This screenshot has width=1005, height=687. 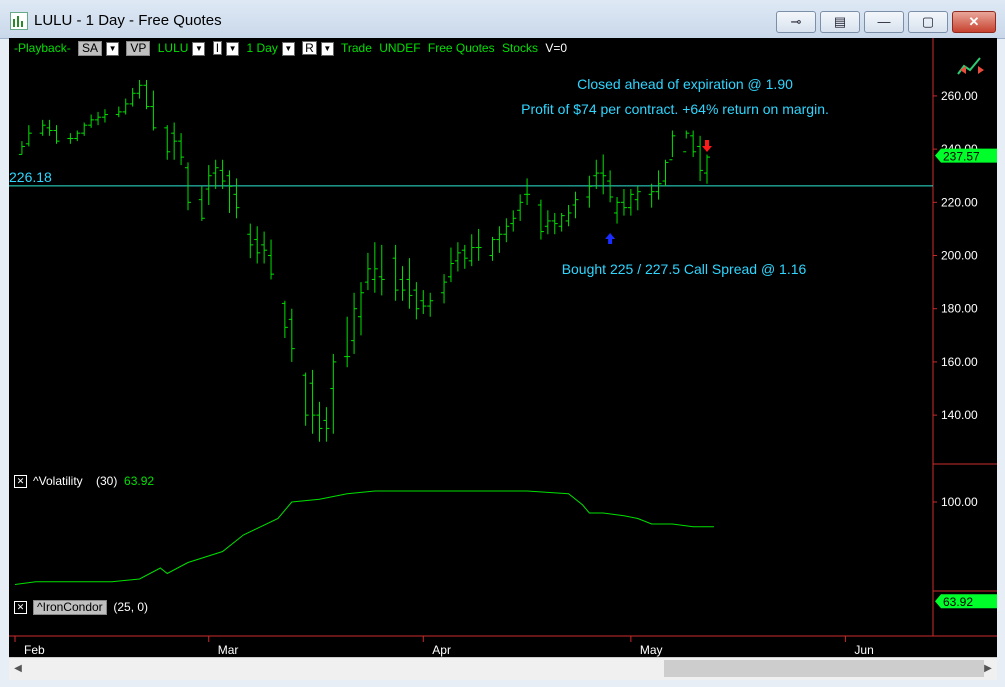 I want to click on last-price-tag-label: 237.57, so click(x=961, y=157).